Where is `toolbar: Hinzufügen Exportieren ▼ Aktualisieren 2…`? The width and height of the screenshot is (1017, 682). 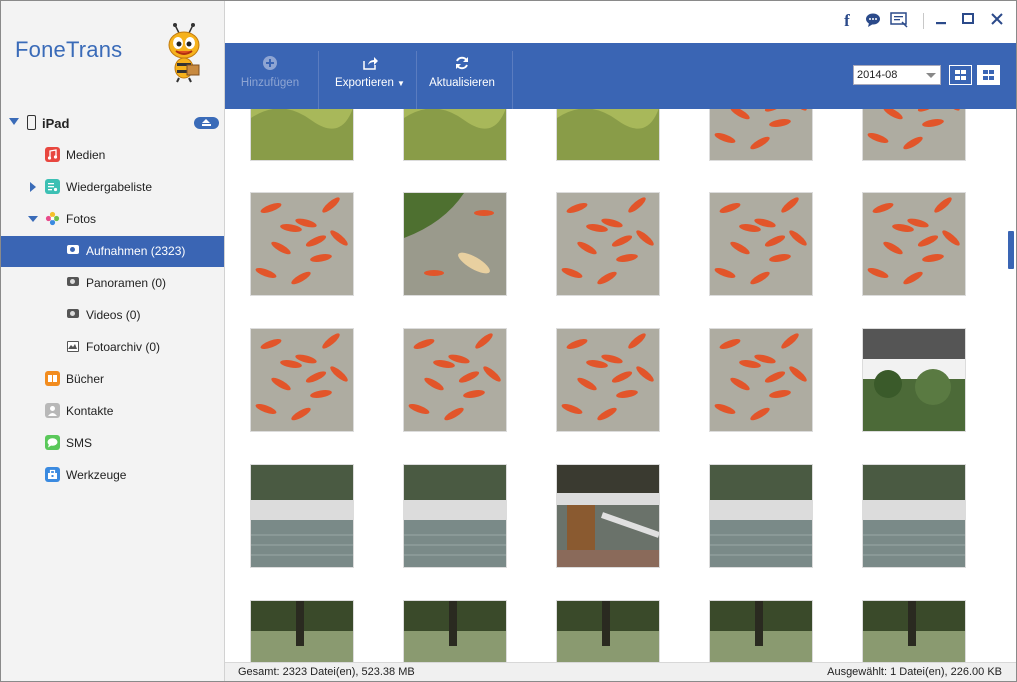
toolbar: Hinzufügen Exportieren ▼ Aktualisieren 2… is located at coordinates (620, 76).